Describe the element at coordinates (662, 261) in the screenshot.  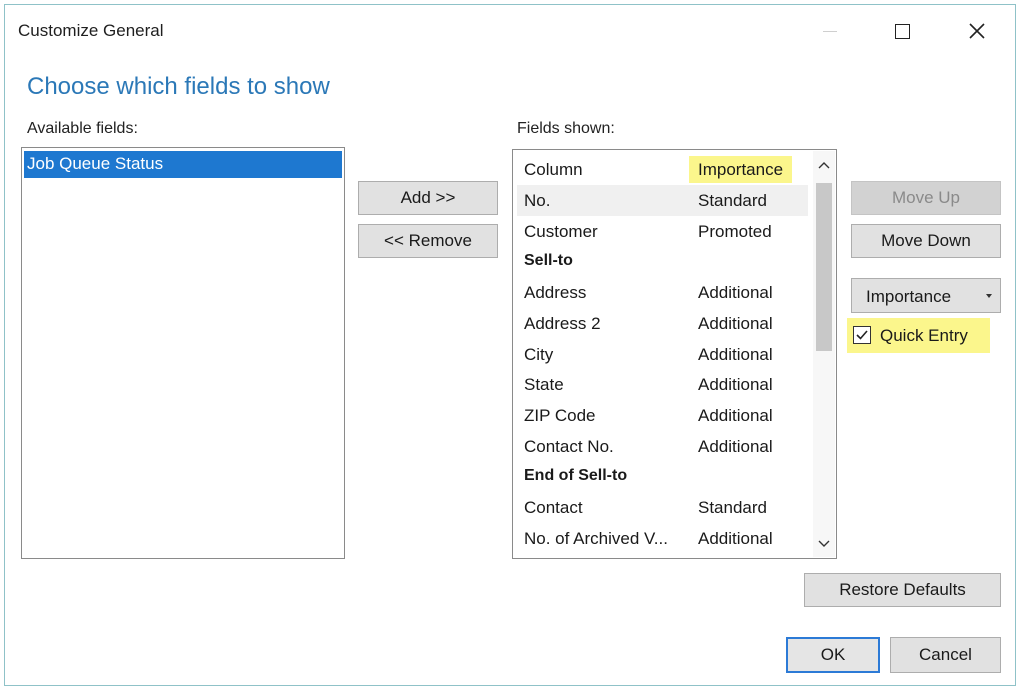
I see `group-row: Sell-to` at that location.